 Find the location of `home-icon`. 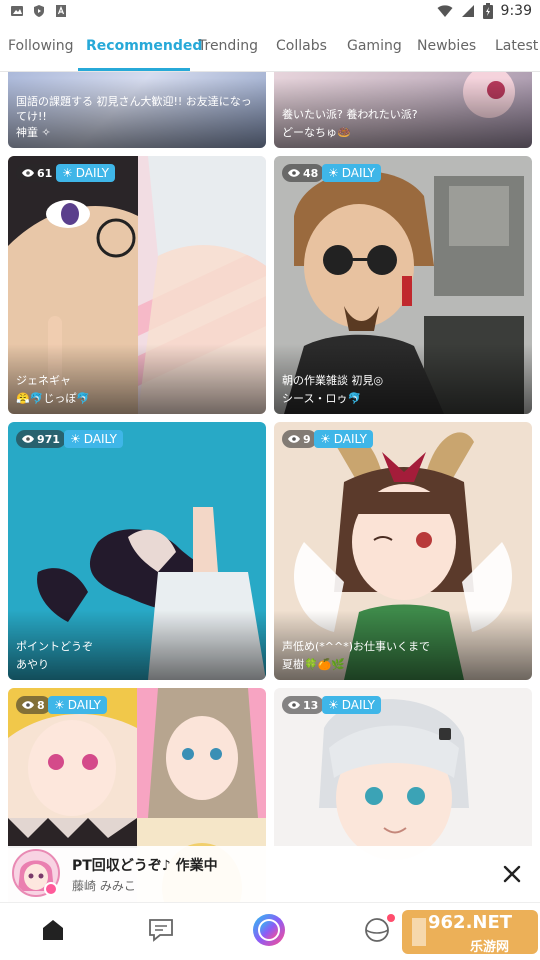

home-icon is located at coordinates (53, 930).